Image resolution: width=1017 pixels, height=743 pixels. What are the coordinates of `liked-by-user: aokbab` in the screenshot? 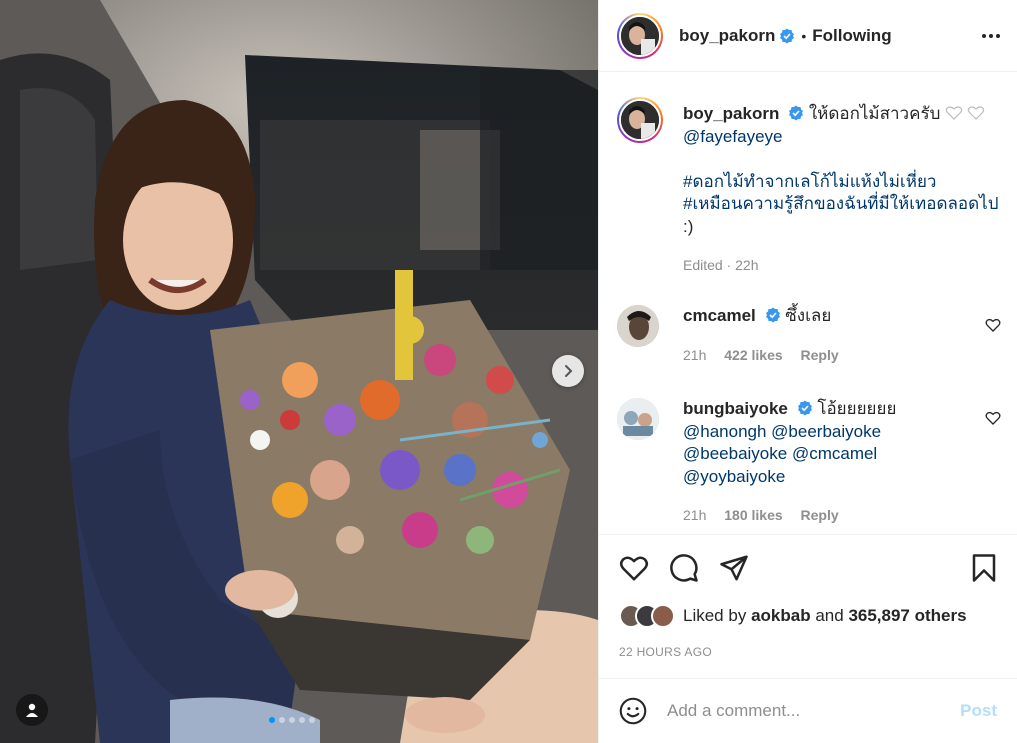 It's located at (781, 616).